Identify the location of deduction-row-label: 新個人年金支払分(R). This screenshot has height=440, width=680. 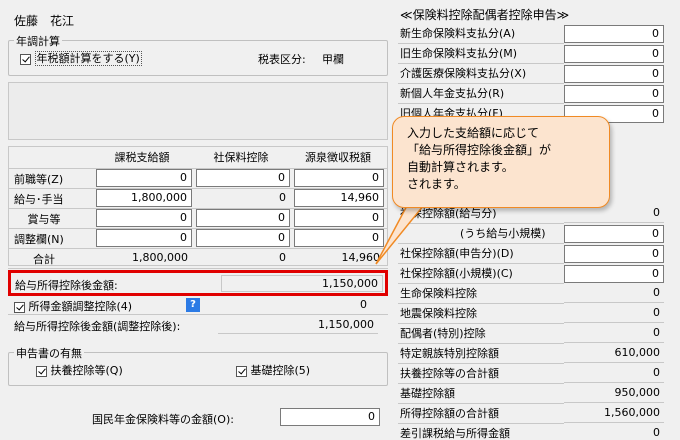
(452, 93).